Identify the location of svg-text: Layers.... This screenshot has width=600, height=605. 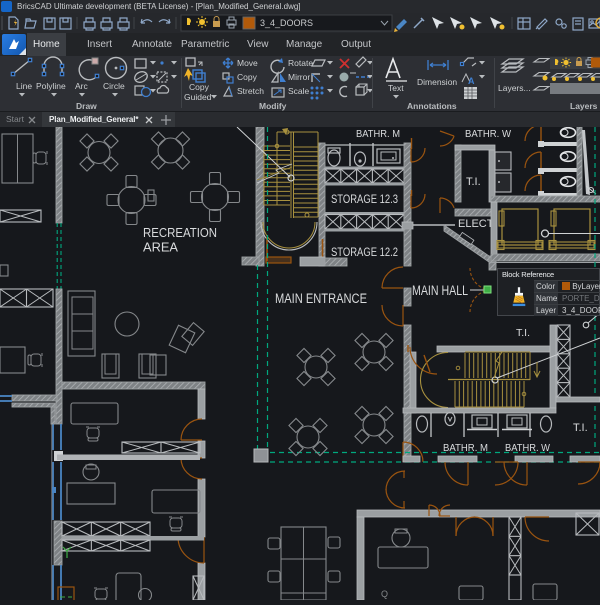
(514, 88).